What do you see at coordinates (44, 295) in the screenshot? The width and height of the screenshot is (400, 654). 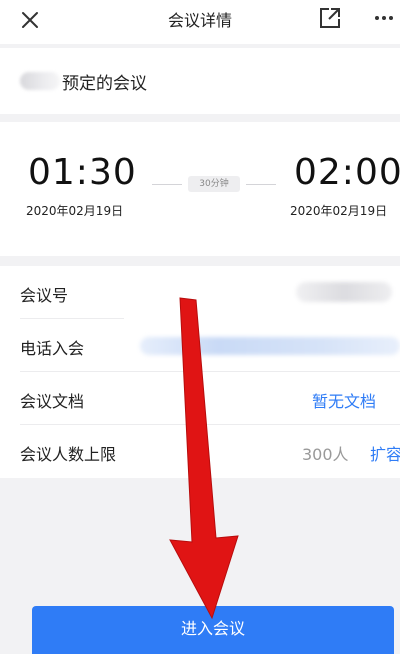 I see `meeting-id-label: 会议号` at bounding box center [44, 295].